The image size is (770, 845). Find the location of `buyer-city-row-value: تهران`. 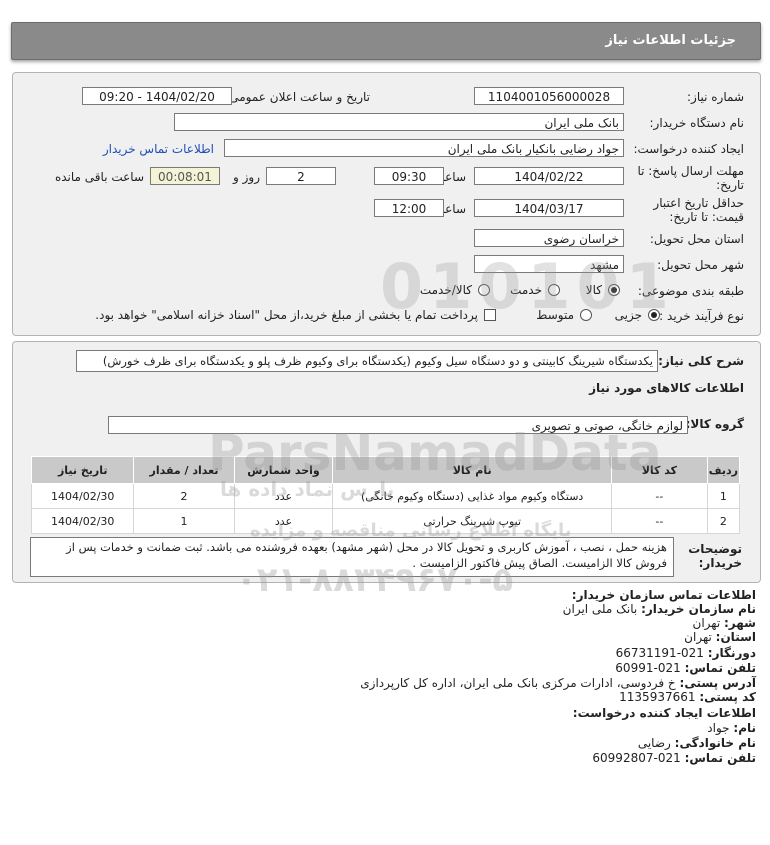

buyer-city-row-value: تهران is located at coordinates (706, 623).